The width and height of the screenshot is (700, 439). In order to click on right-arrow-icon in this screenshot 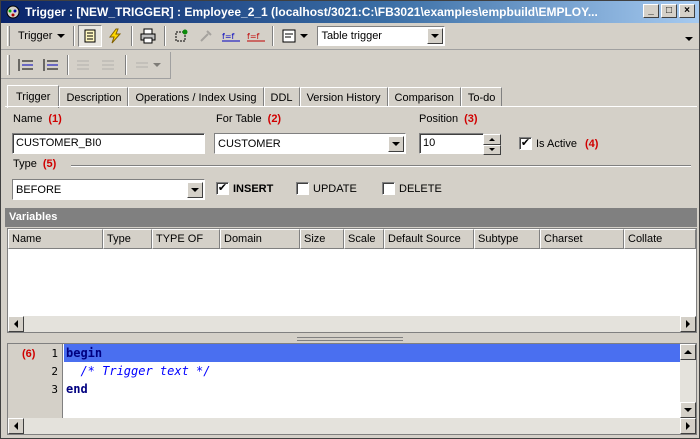, I will do `click(688, 426)`.